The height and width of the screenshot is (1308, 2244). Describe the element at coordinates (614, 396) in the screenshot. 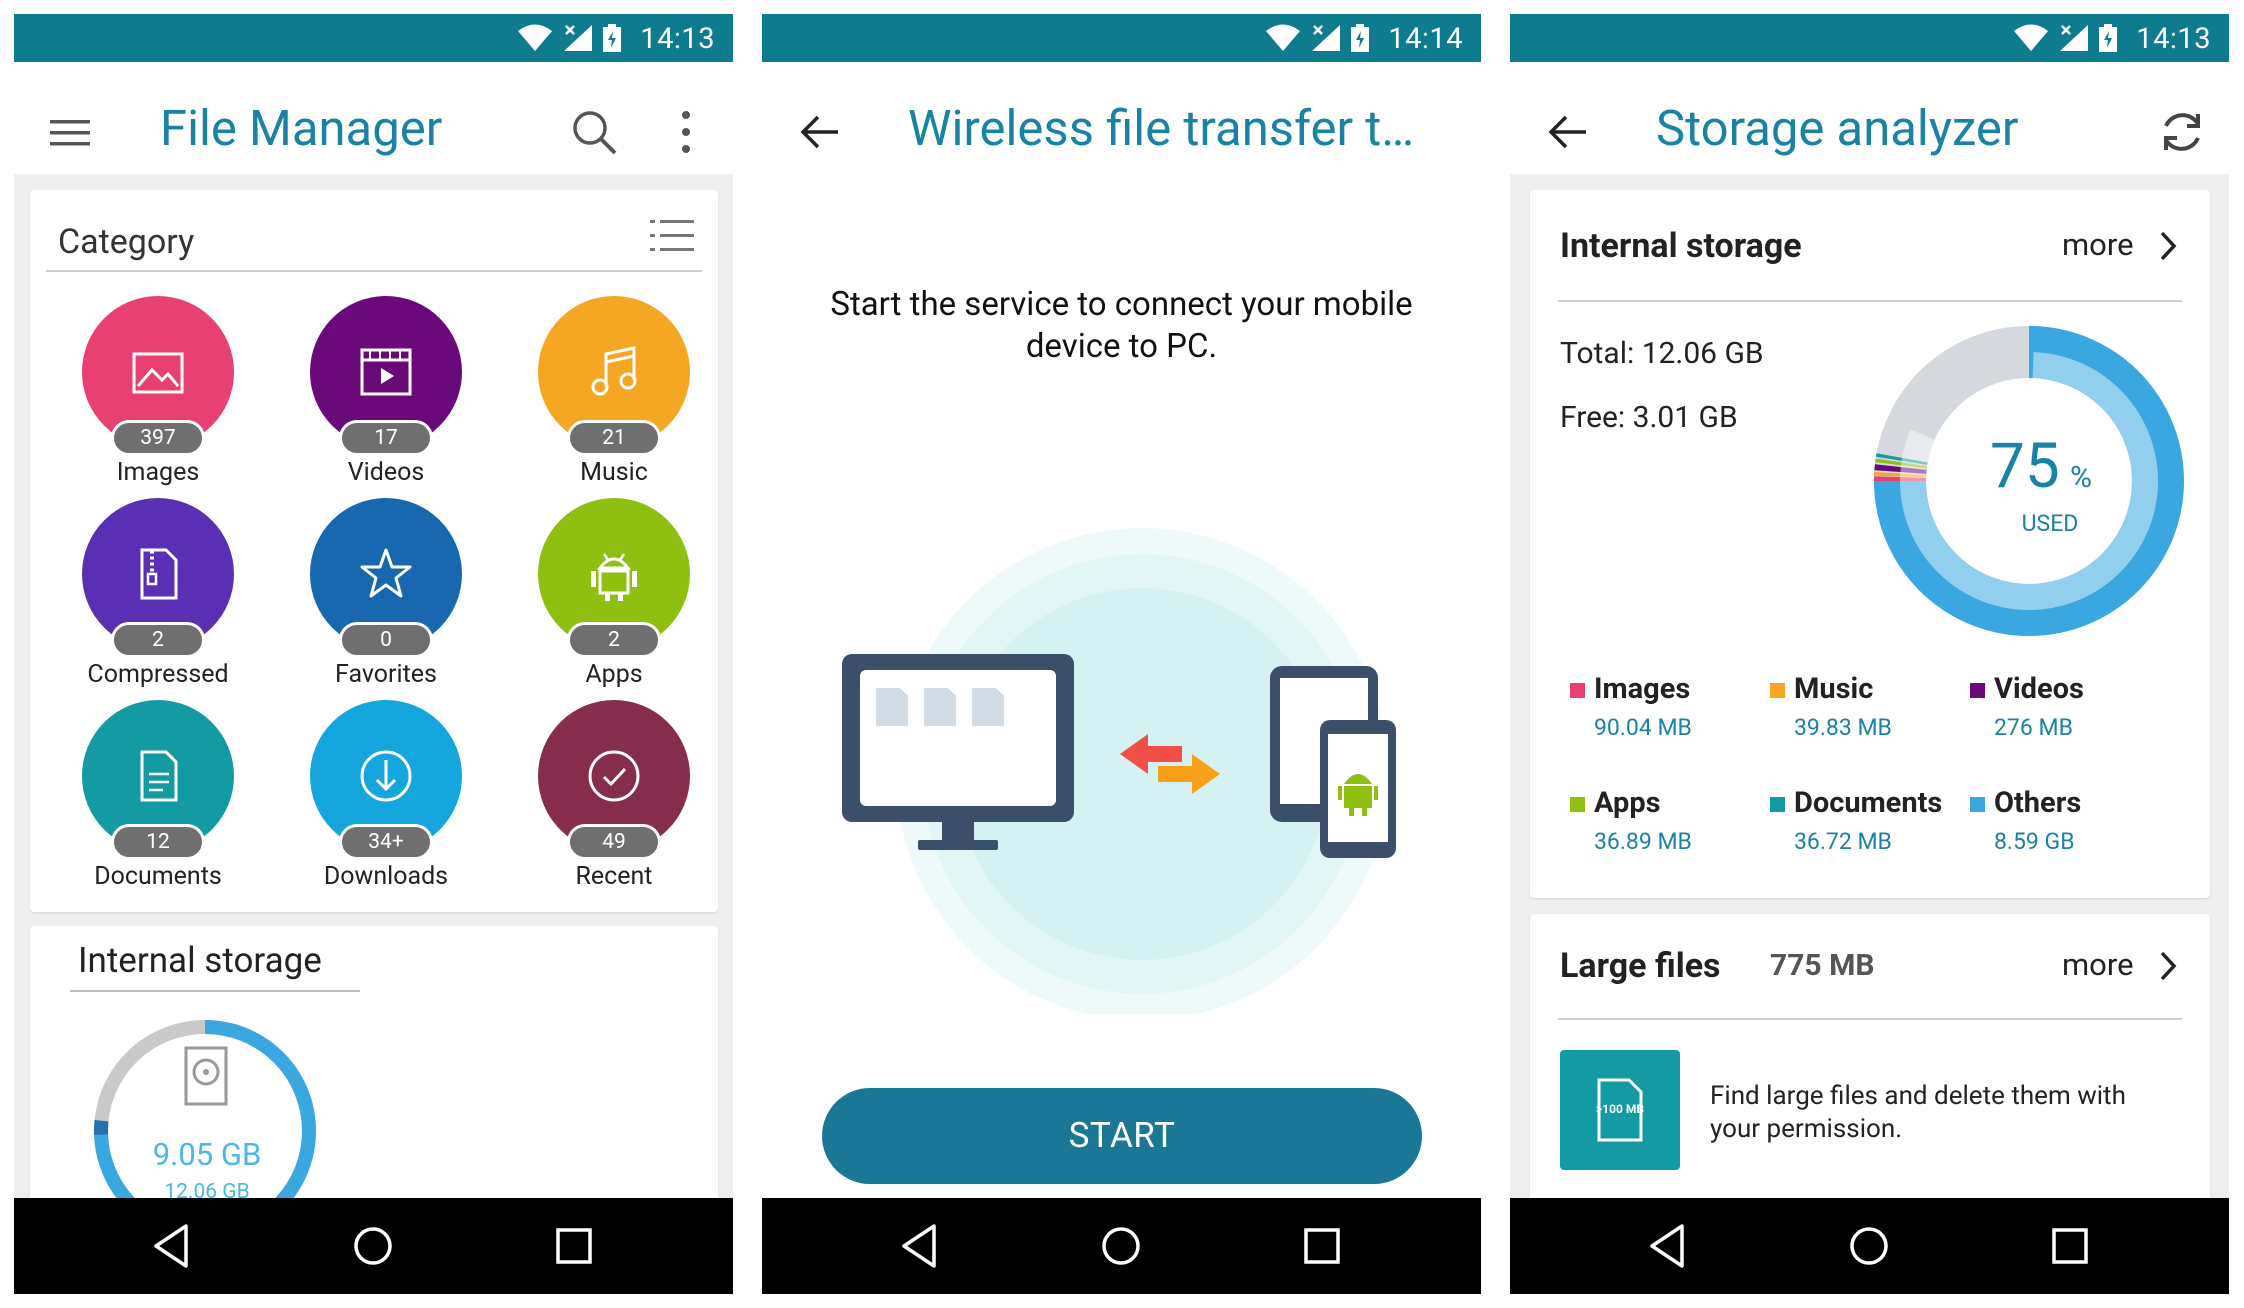

I see `category-music: 21 Music` at that location.